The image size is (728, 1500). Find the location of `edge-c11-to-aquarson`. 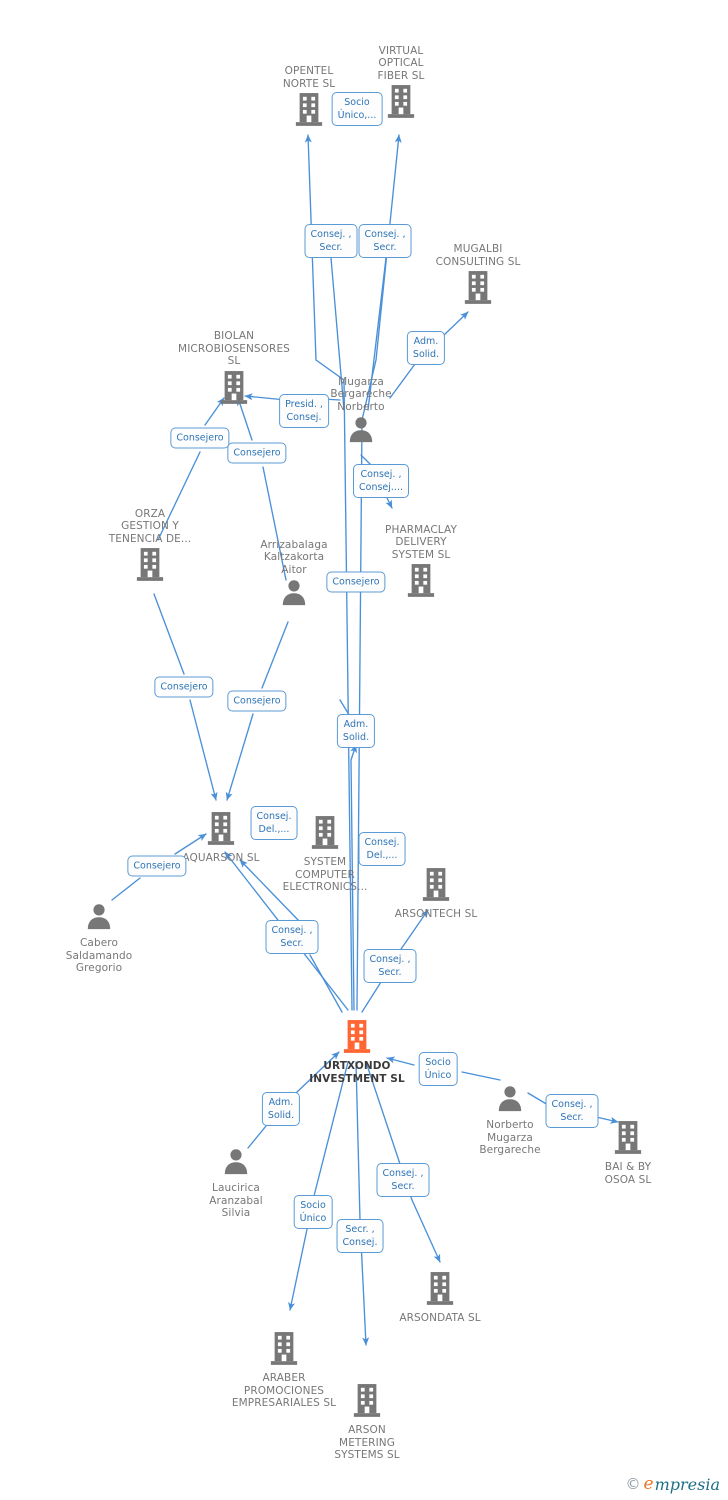

edge-c11-to-aquarson is located at coordinates (239, 757).